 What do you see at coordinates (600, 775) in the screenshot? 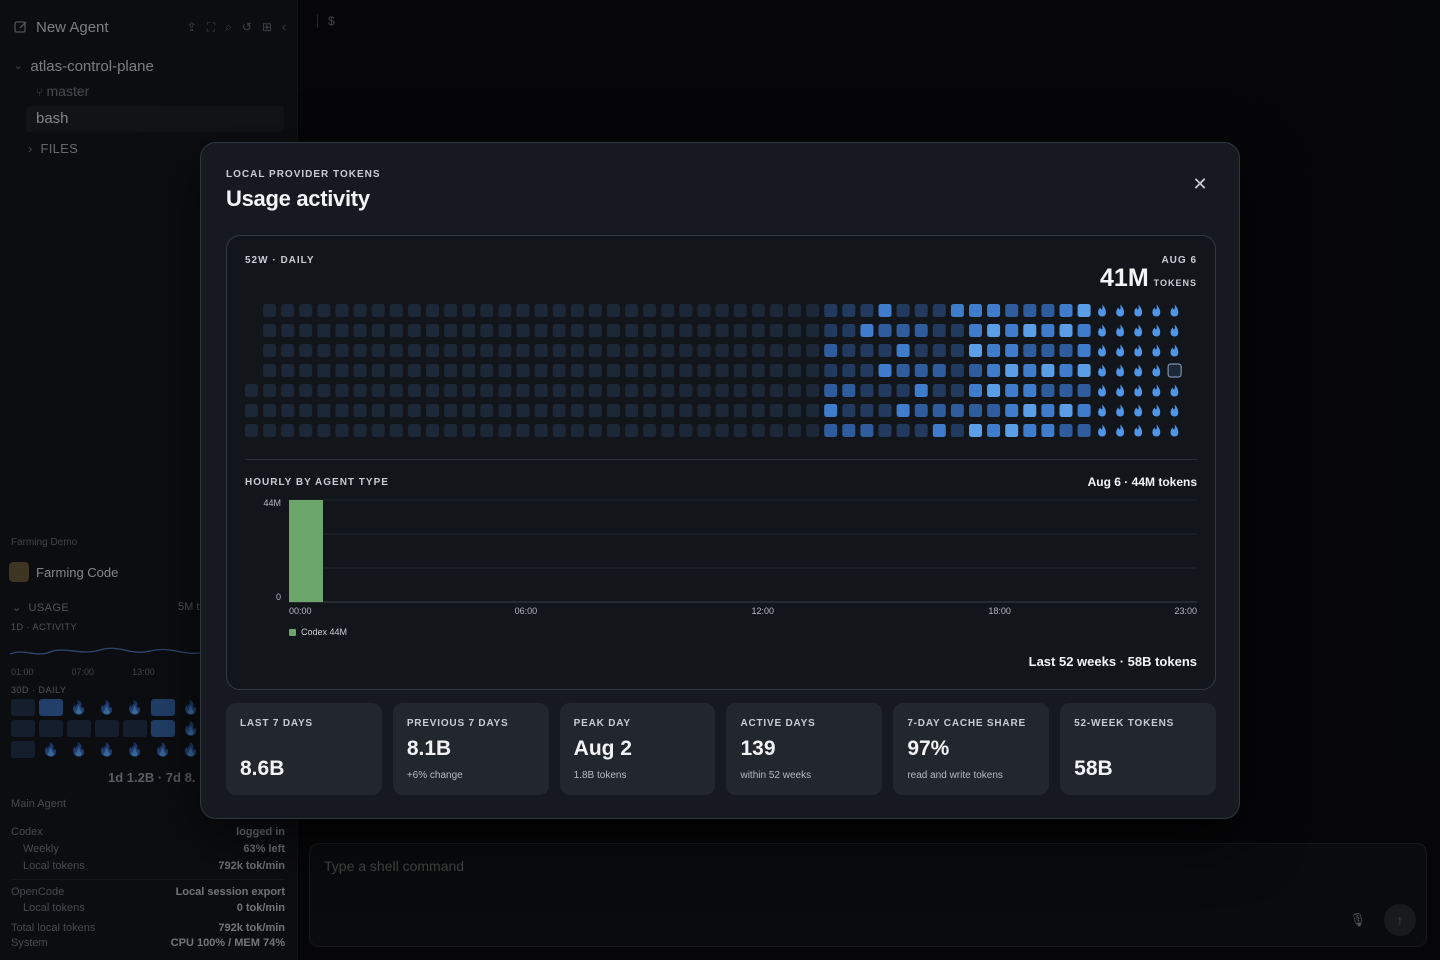
I see `stat-sub: 1.8B tokens` at bounding box center [600, 775].